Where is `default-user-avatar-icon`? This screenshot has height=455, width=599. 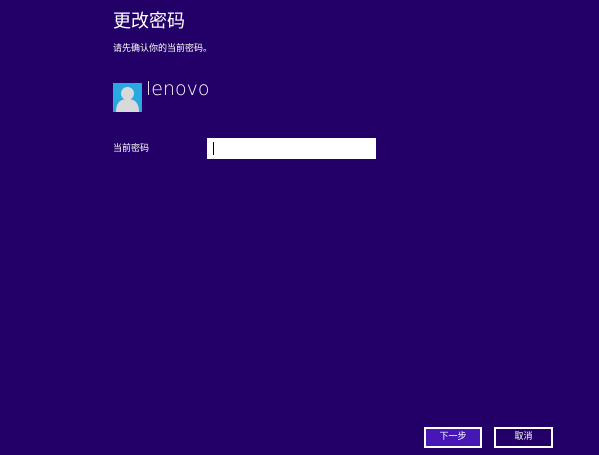 default-user-avatar-icon is located at coordinates (127, 97).